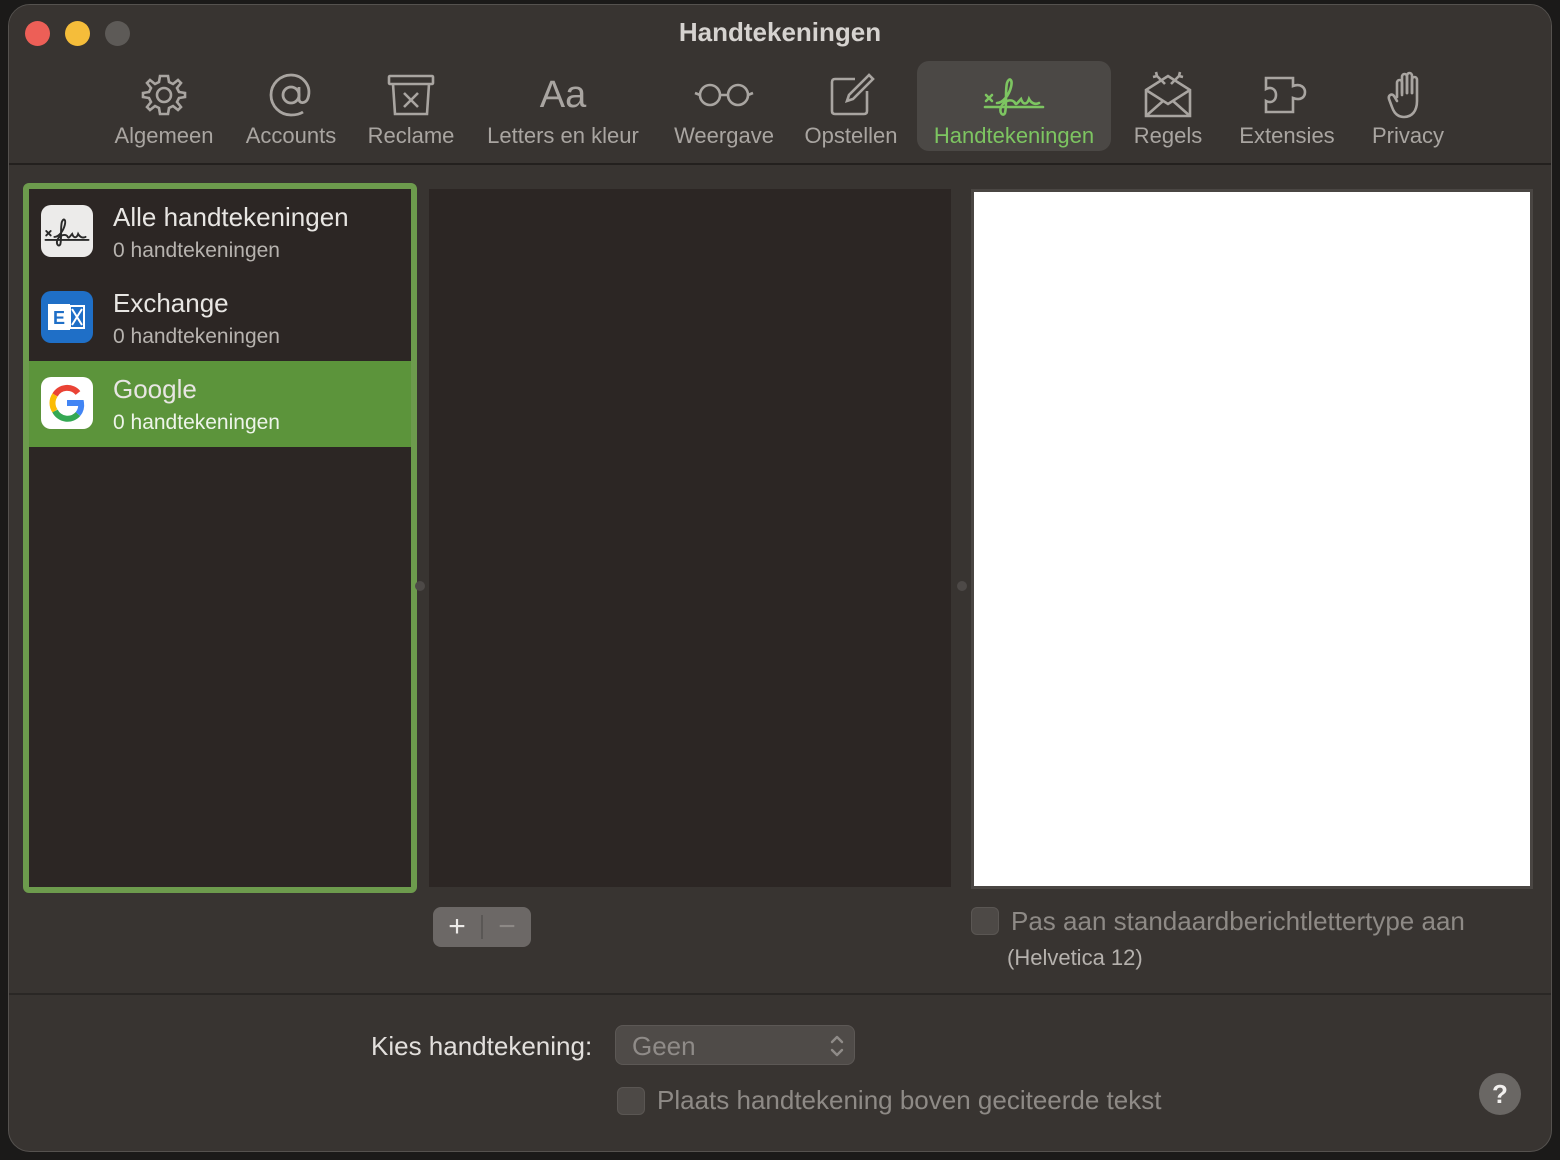  What do you see at coordinates (482, 1046) in the screenshot?
I see `choose-signature-label: Kies handtekening:` at bounding box center [482, 1046].